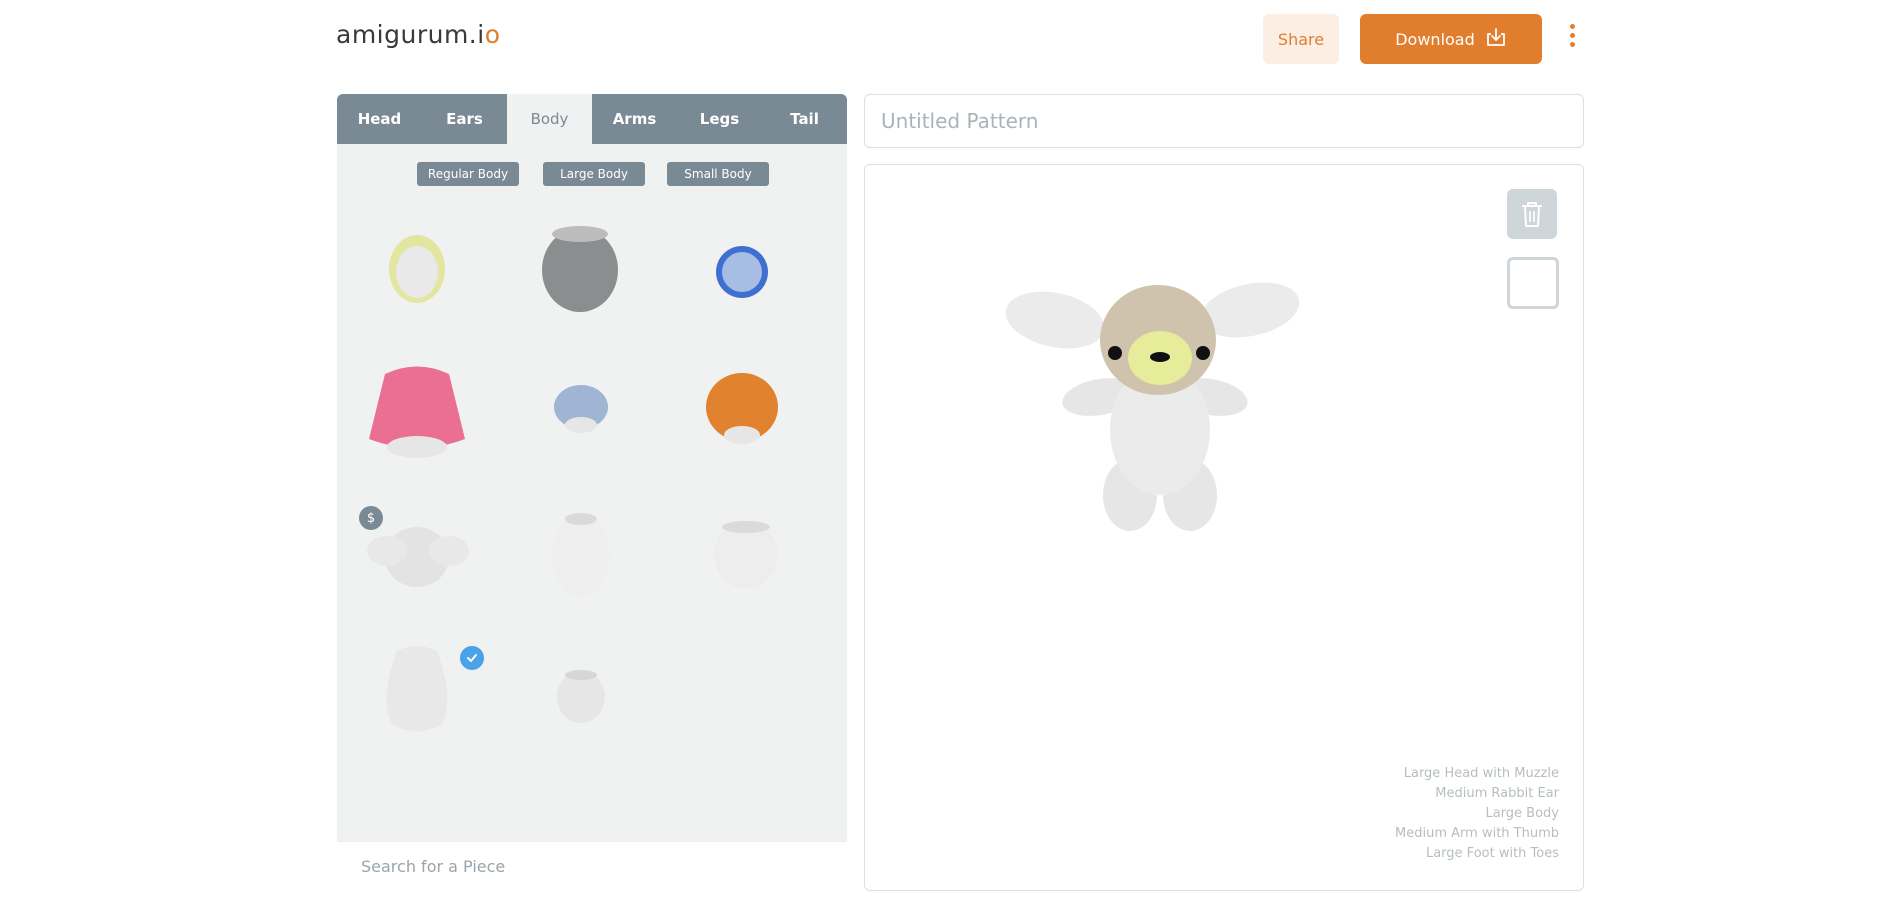 The width and height of the screenshot is (1898, 908). I want to click on share-button: Share, so click(1301, 39).